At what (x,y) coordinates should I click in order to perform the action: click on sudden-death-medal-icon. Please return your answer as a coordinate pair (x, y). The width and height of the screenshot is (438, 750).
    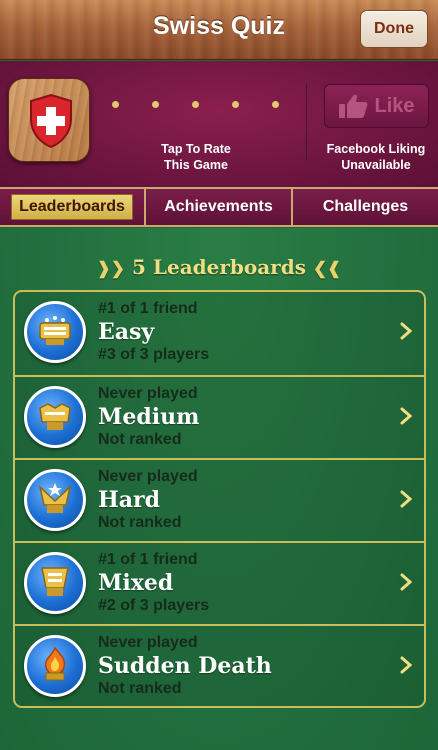
    Looking at the image, I should click on (55, 666).